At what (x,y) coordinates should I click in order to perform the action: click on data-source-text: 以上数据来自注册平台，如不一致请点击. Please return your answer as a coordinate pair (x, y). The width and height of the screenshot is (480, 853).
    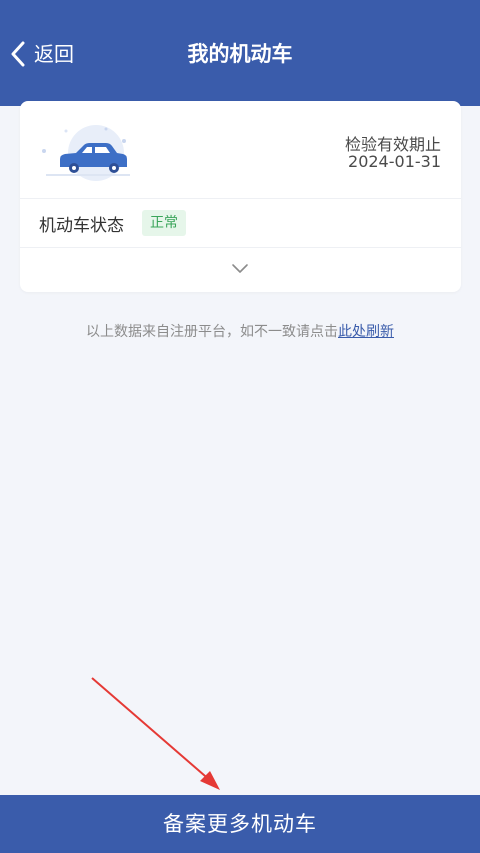
    Looking at the image, I should click on (212, 332).